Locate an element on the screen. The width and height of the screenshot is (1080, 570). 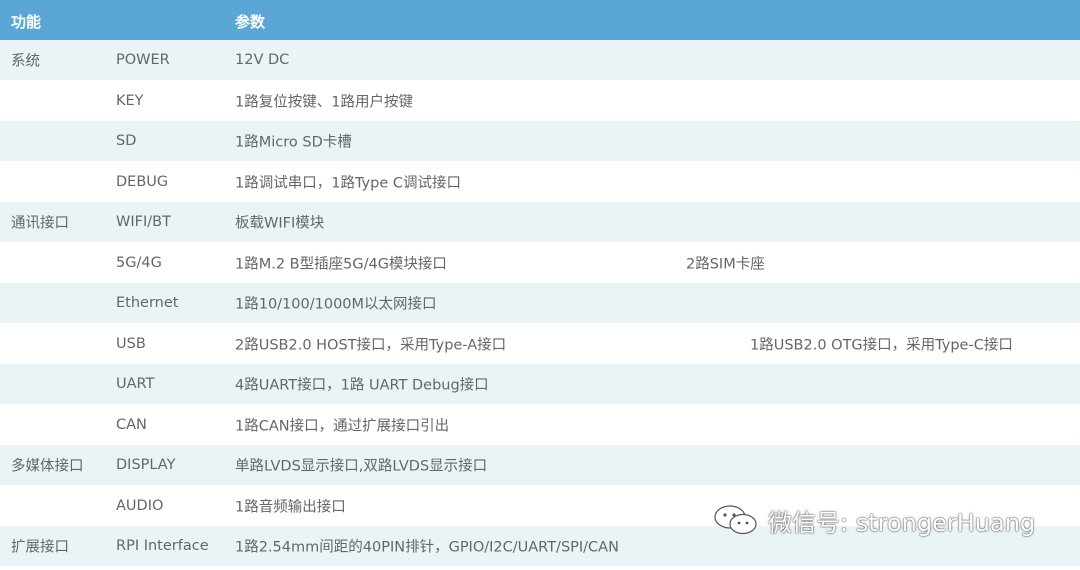
row-param: 1路调试串口，1路Type C调试接口 is located at coordinates (348, 183).